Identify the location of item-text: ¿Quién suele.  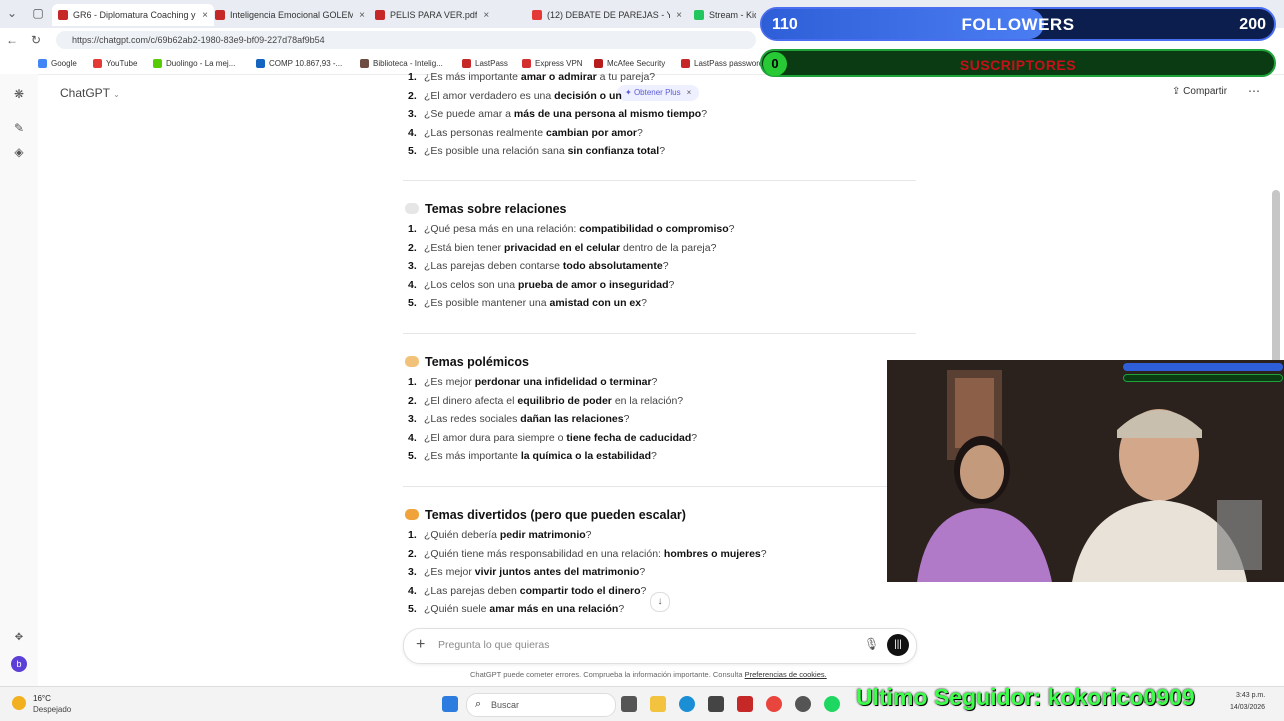
(457, 609).